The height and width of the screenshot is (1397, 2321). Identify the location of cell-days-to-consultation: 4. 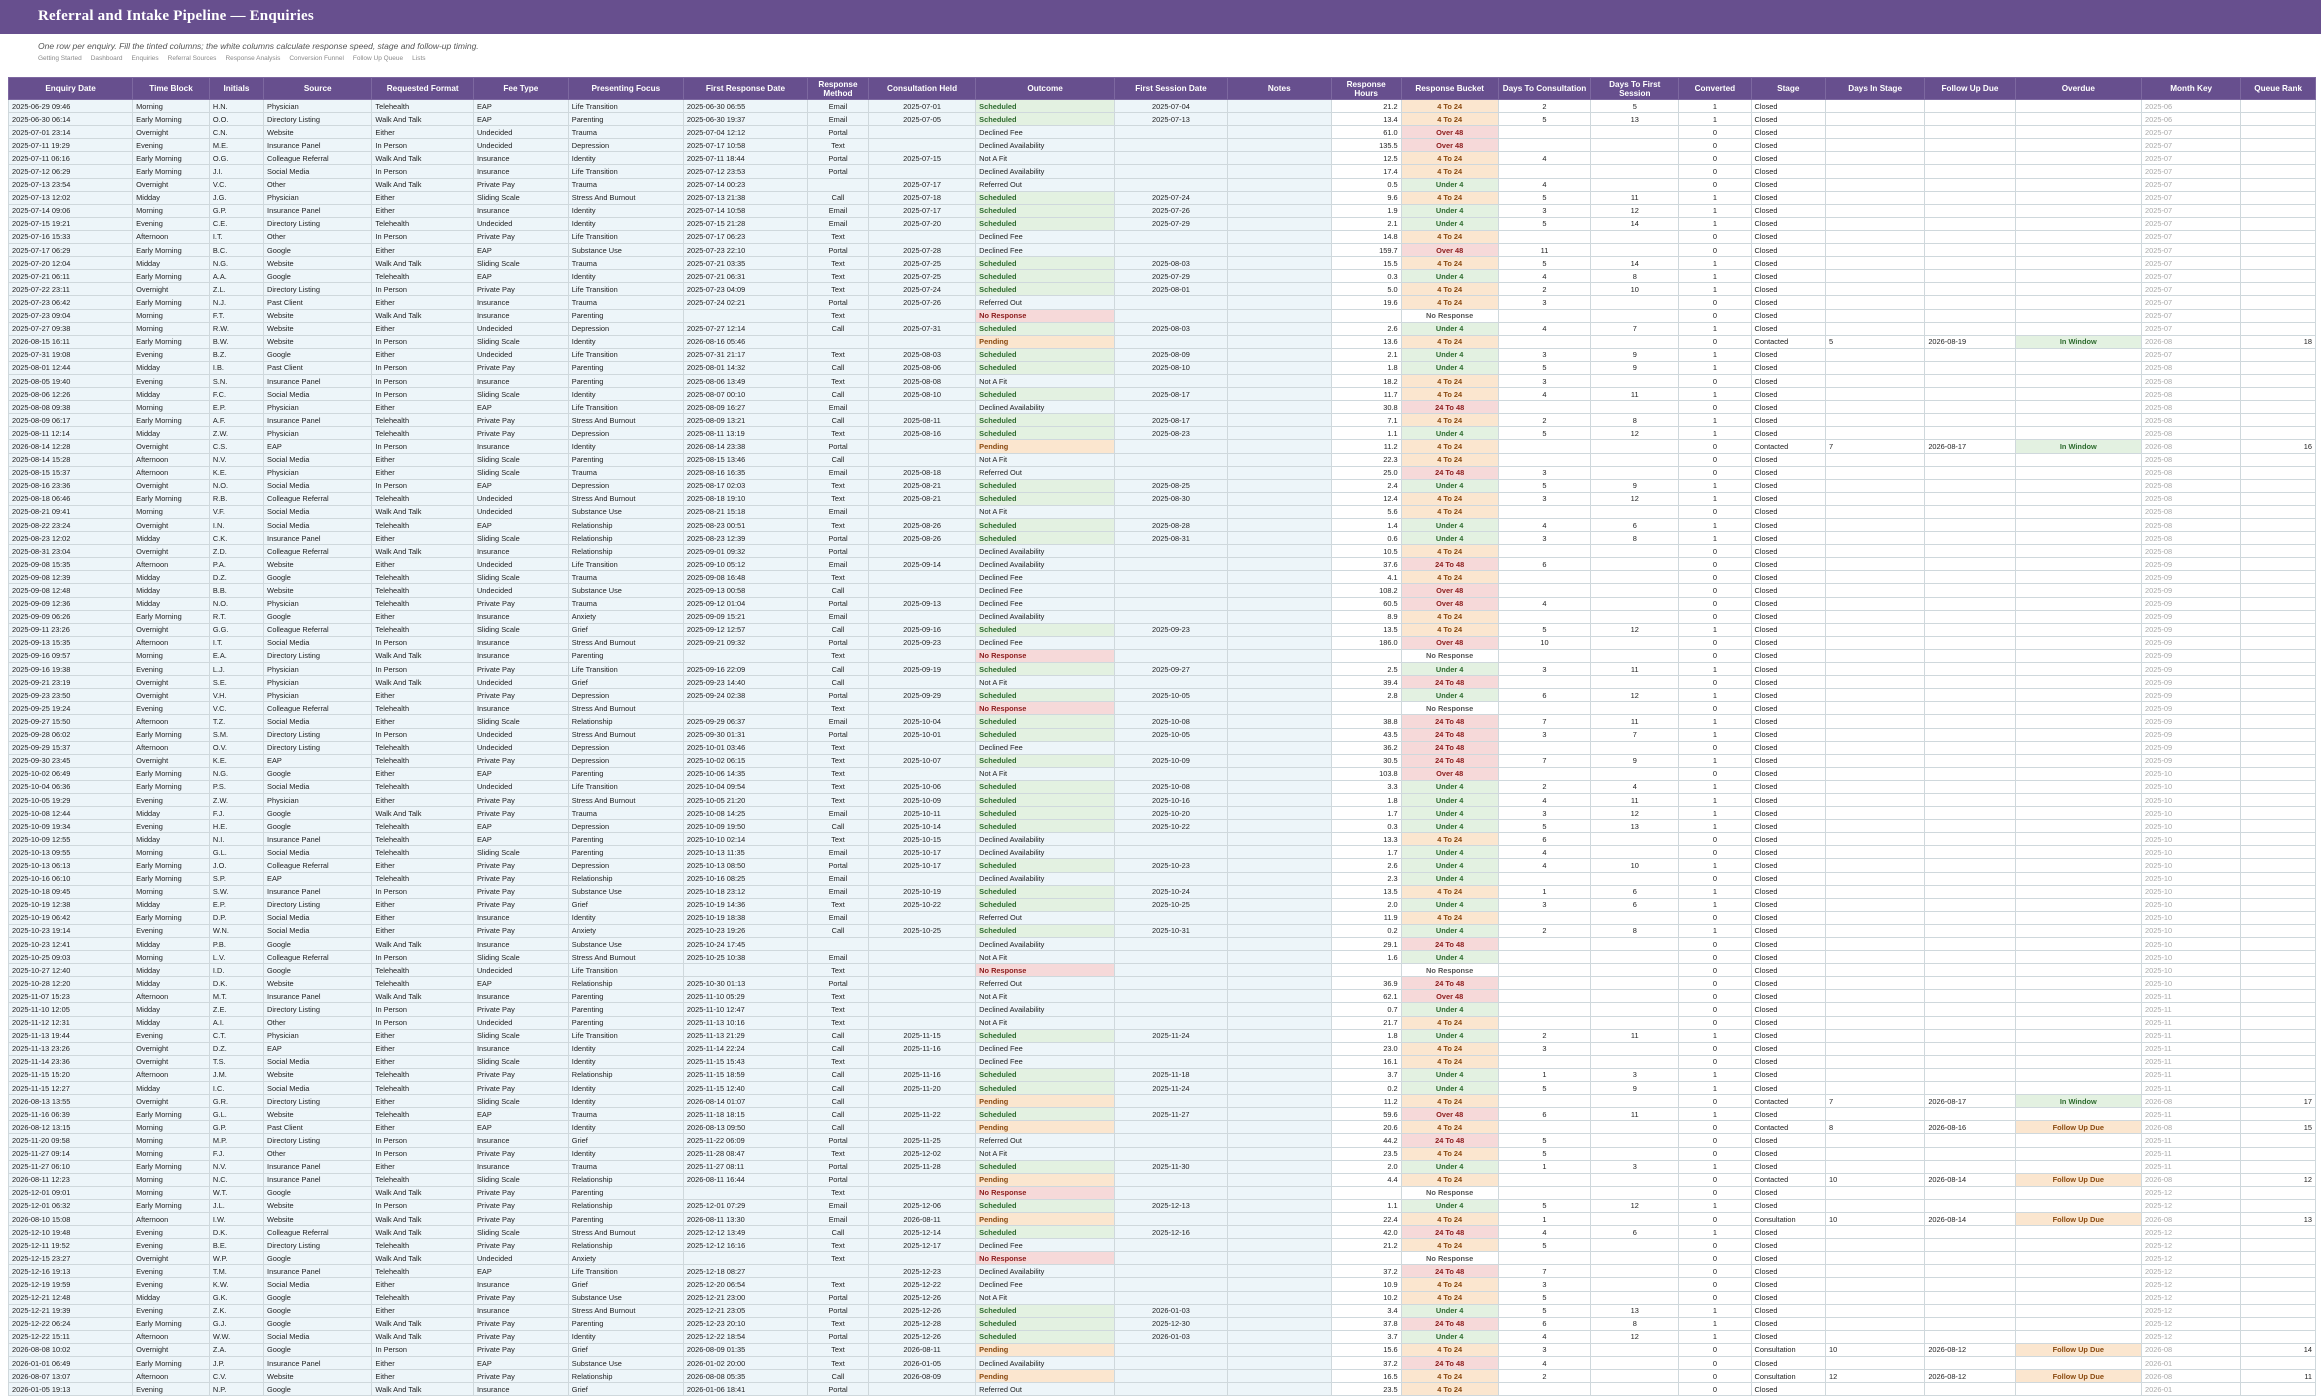
(1544, 800).